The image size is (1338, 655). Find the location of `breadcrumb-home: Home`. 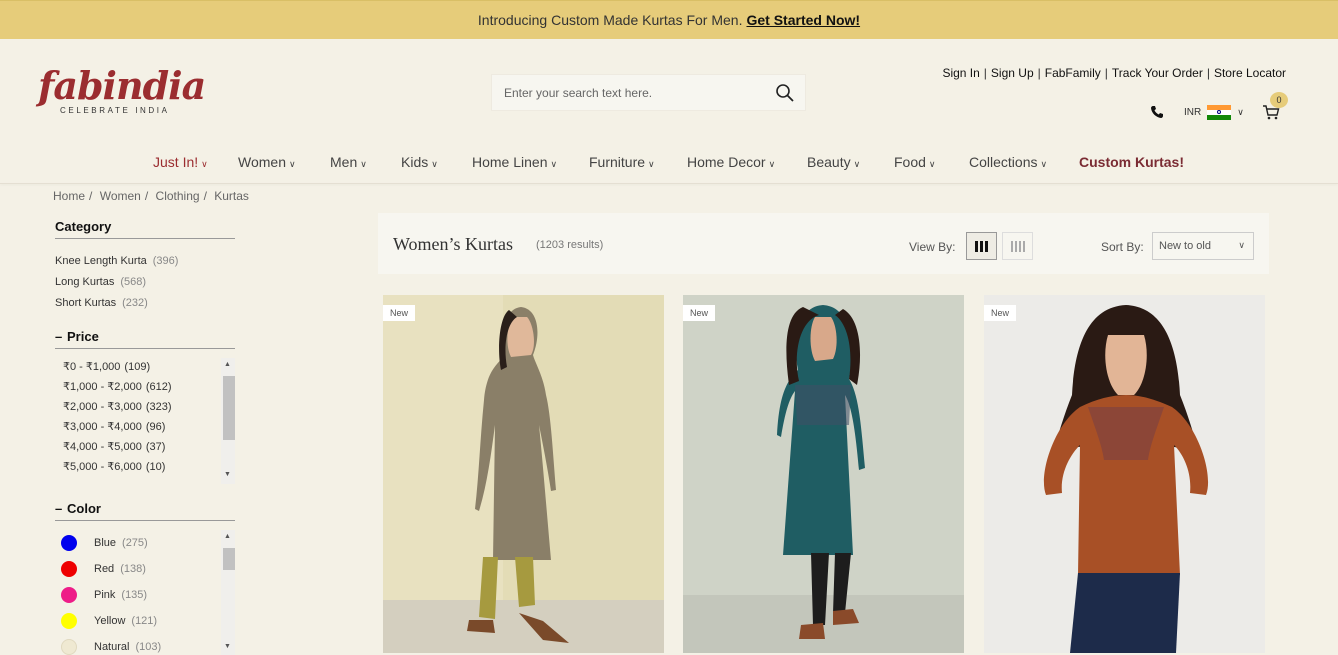

breadcrumb-home: Home is located at coordinates (69, 196).